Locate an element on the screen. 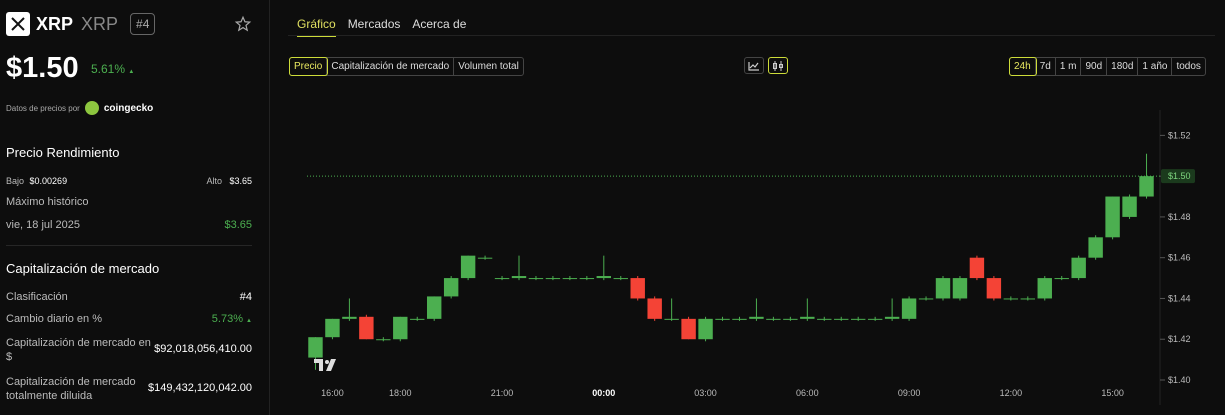 Image resolution: width=1225 pixels, height=415 pixels. rank-label: Clasificación is located at coordinates (37, 297).